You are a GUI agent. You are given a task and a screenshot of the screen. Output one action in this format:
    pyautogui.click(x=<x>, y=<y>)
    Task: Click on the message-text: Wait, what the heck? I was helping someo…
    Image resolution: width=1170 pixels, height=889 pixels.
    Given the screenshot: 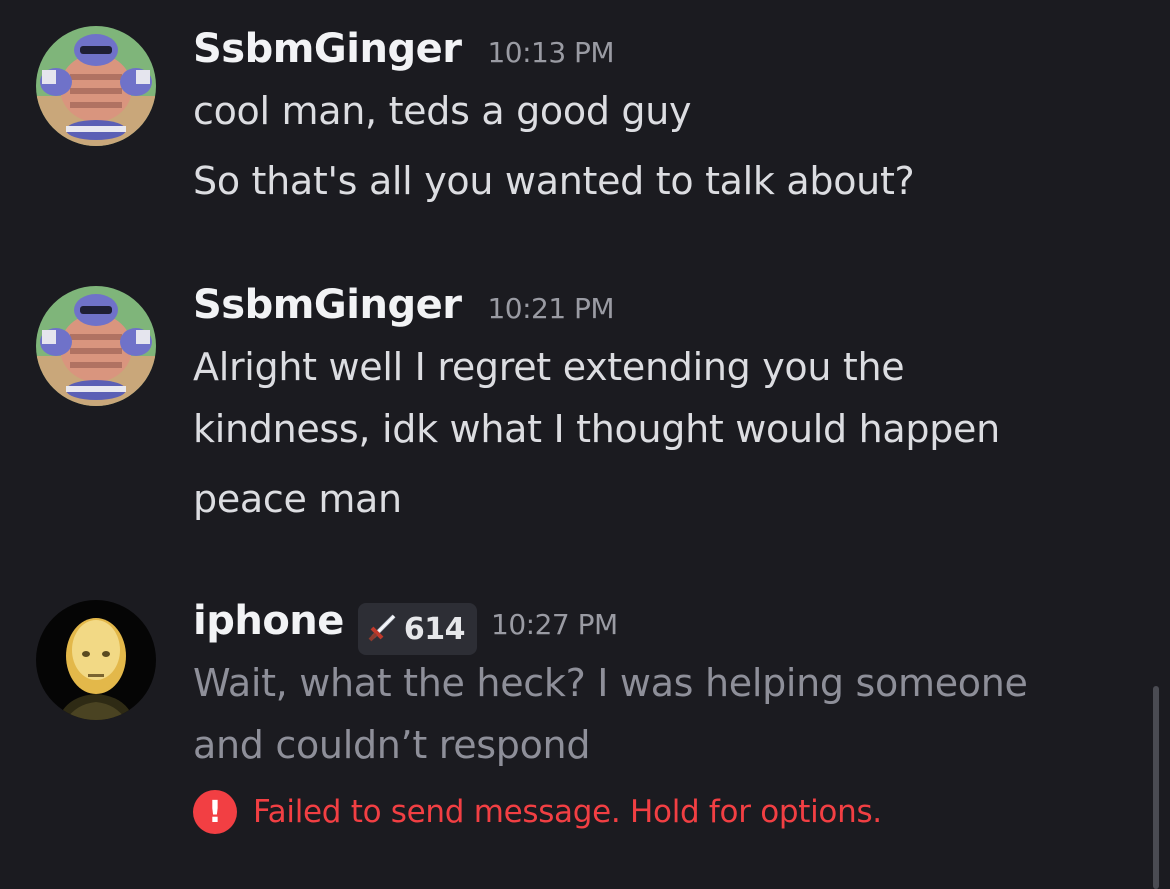 What is the action you would take?
    pyautogui.click(x=666, y=683)
    